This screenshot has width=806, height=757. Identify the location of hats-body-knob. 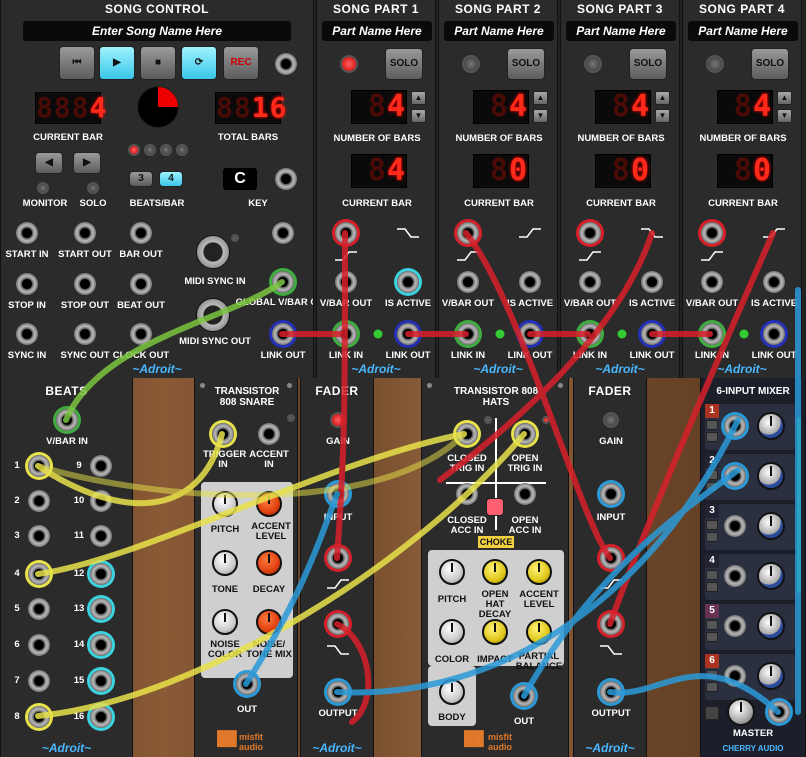
(452, 692).